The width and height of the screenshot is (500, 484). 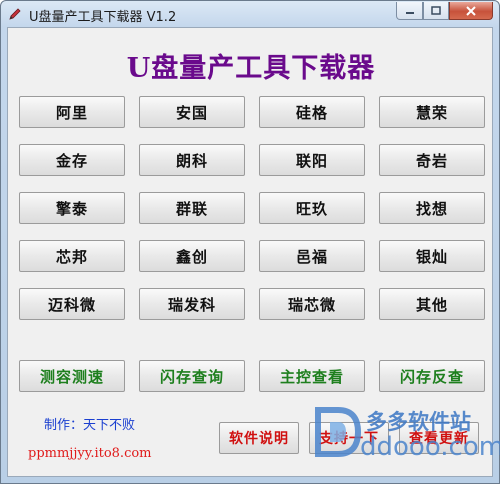 I want to click on flash-reverse-query-button: 闪存反查, so click(x=432, y=376).